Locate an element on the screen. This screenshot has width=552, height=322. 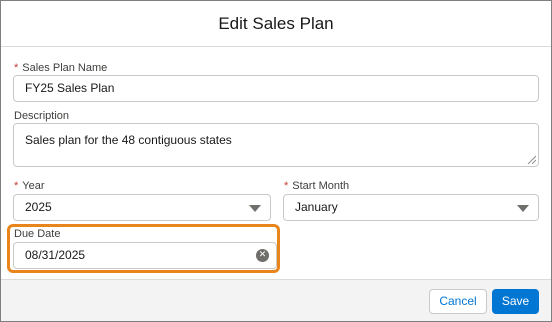
save-button: Save is located at coordinates (515, 301).